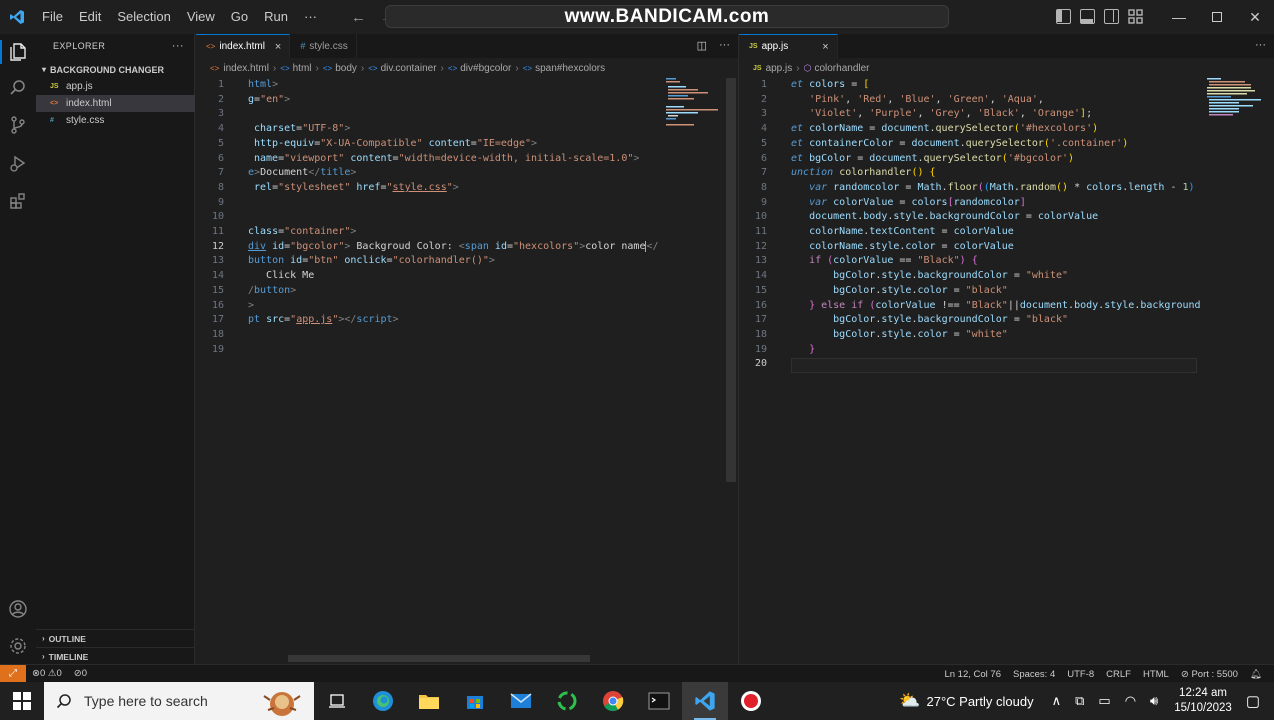  What do you see at coordinates (980, 701) in the screenshot?
I see `weather-text: 27°C Partly cloudy` at bounding box center [980, 701].